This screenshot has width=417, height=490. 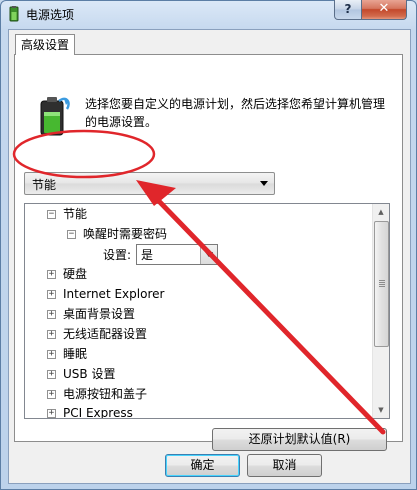 I want to click on tree-scrollbar: ▲ ▼, so click(x=380, y=311).